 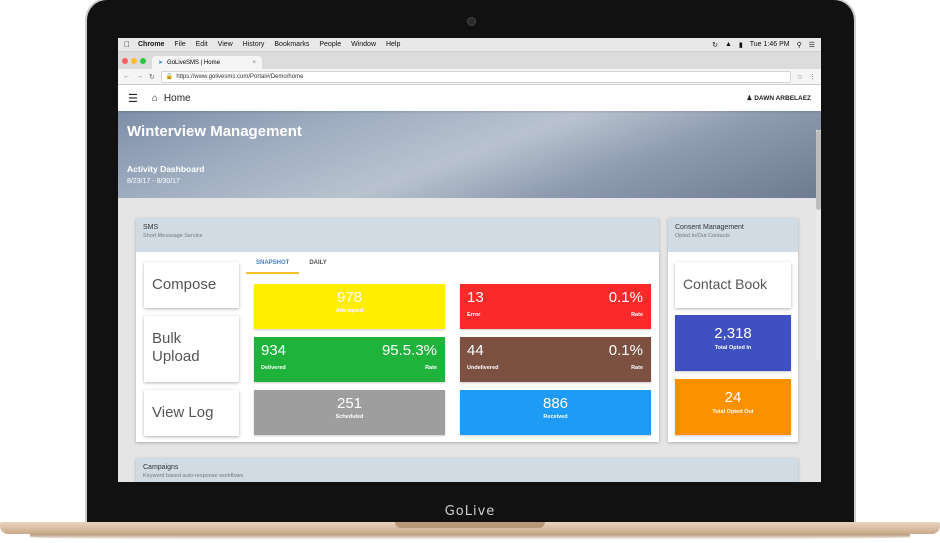 What do you see at coordinates (151, 44) in the screenshot?
I see `menu-app-name: Chrome` at bounding box center [151, 44].